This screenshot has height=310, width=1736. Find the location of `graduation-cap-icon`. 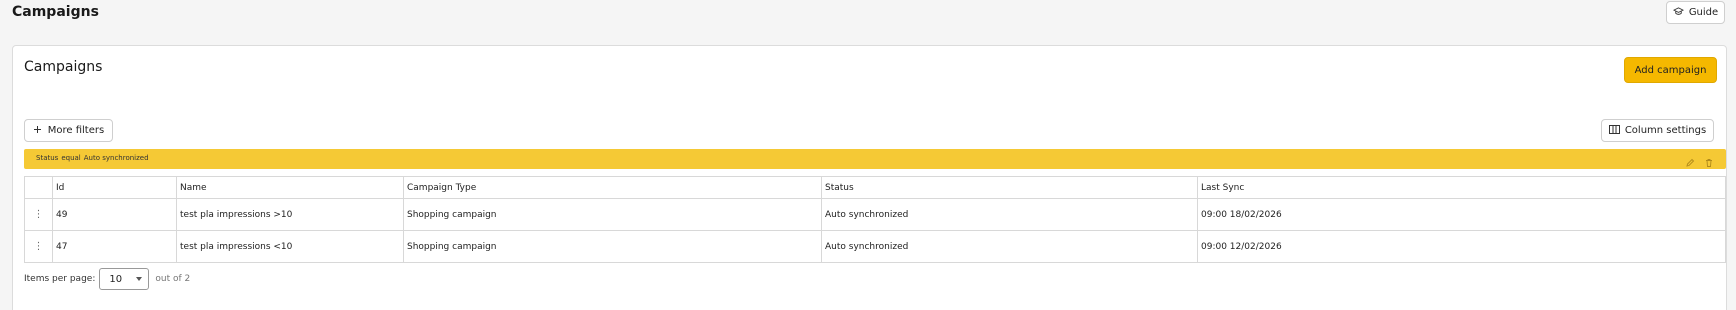

graduation-cap-icon is located at coordinates (1678, 13).